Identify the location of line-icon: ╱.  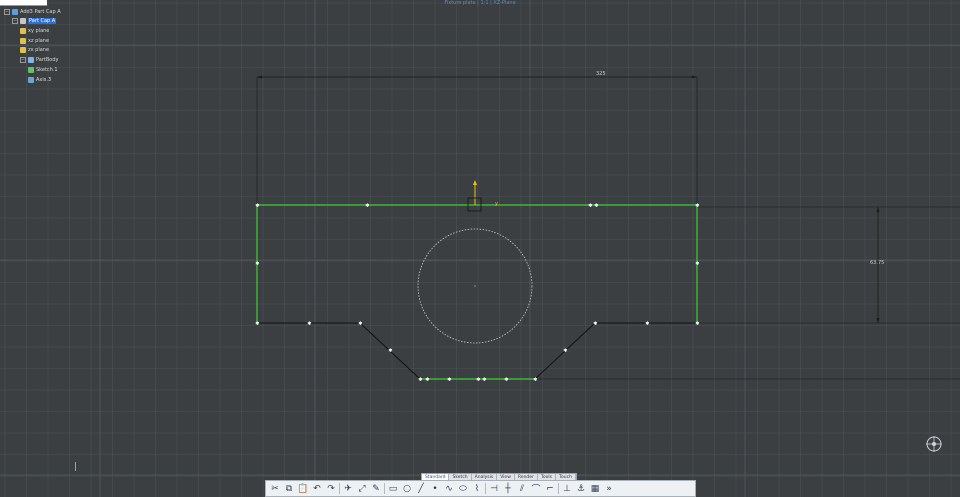
(421, 489).